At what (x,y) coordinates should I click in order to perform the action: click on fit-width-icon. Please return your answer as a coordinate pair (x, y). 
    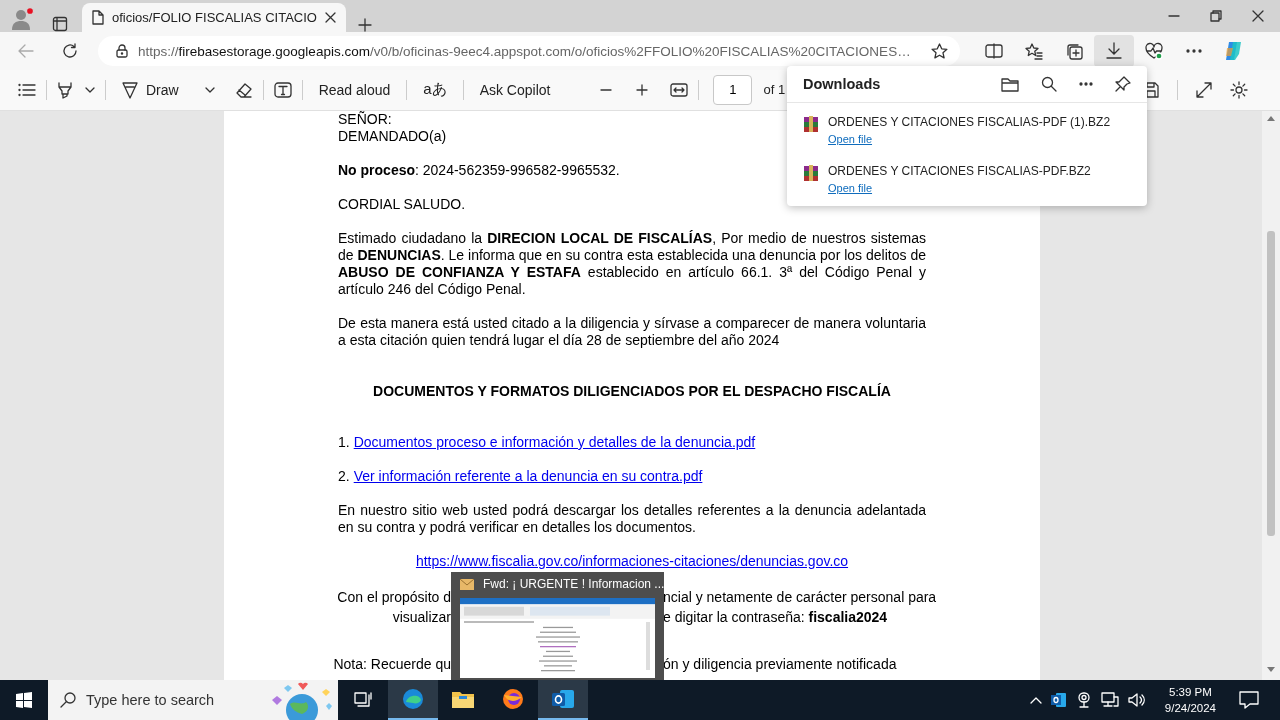
    Looking at the image, I should click on (679, 89).